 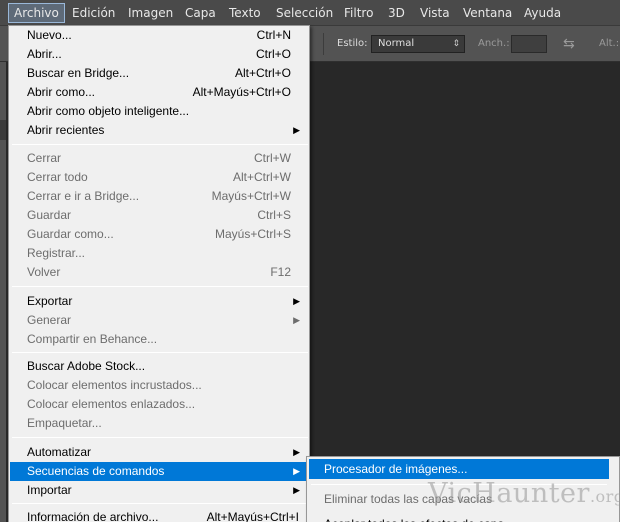 I want to click on alt-label: Alt.:, so click(x=609, y=43).